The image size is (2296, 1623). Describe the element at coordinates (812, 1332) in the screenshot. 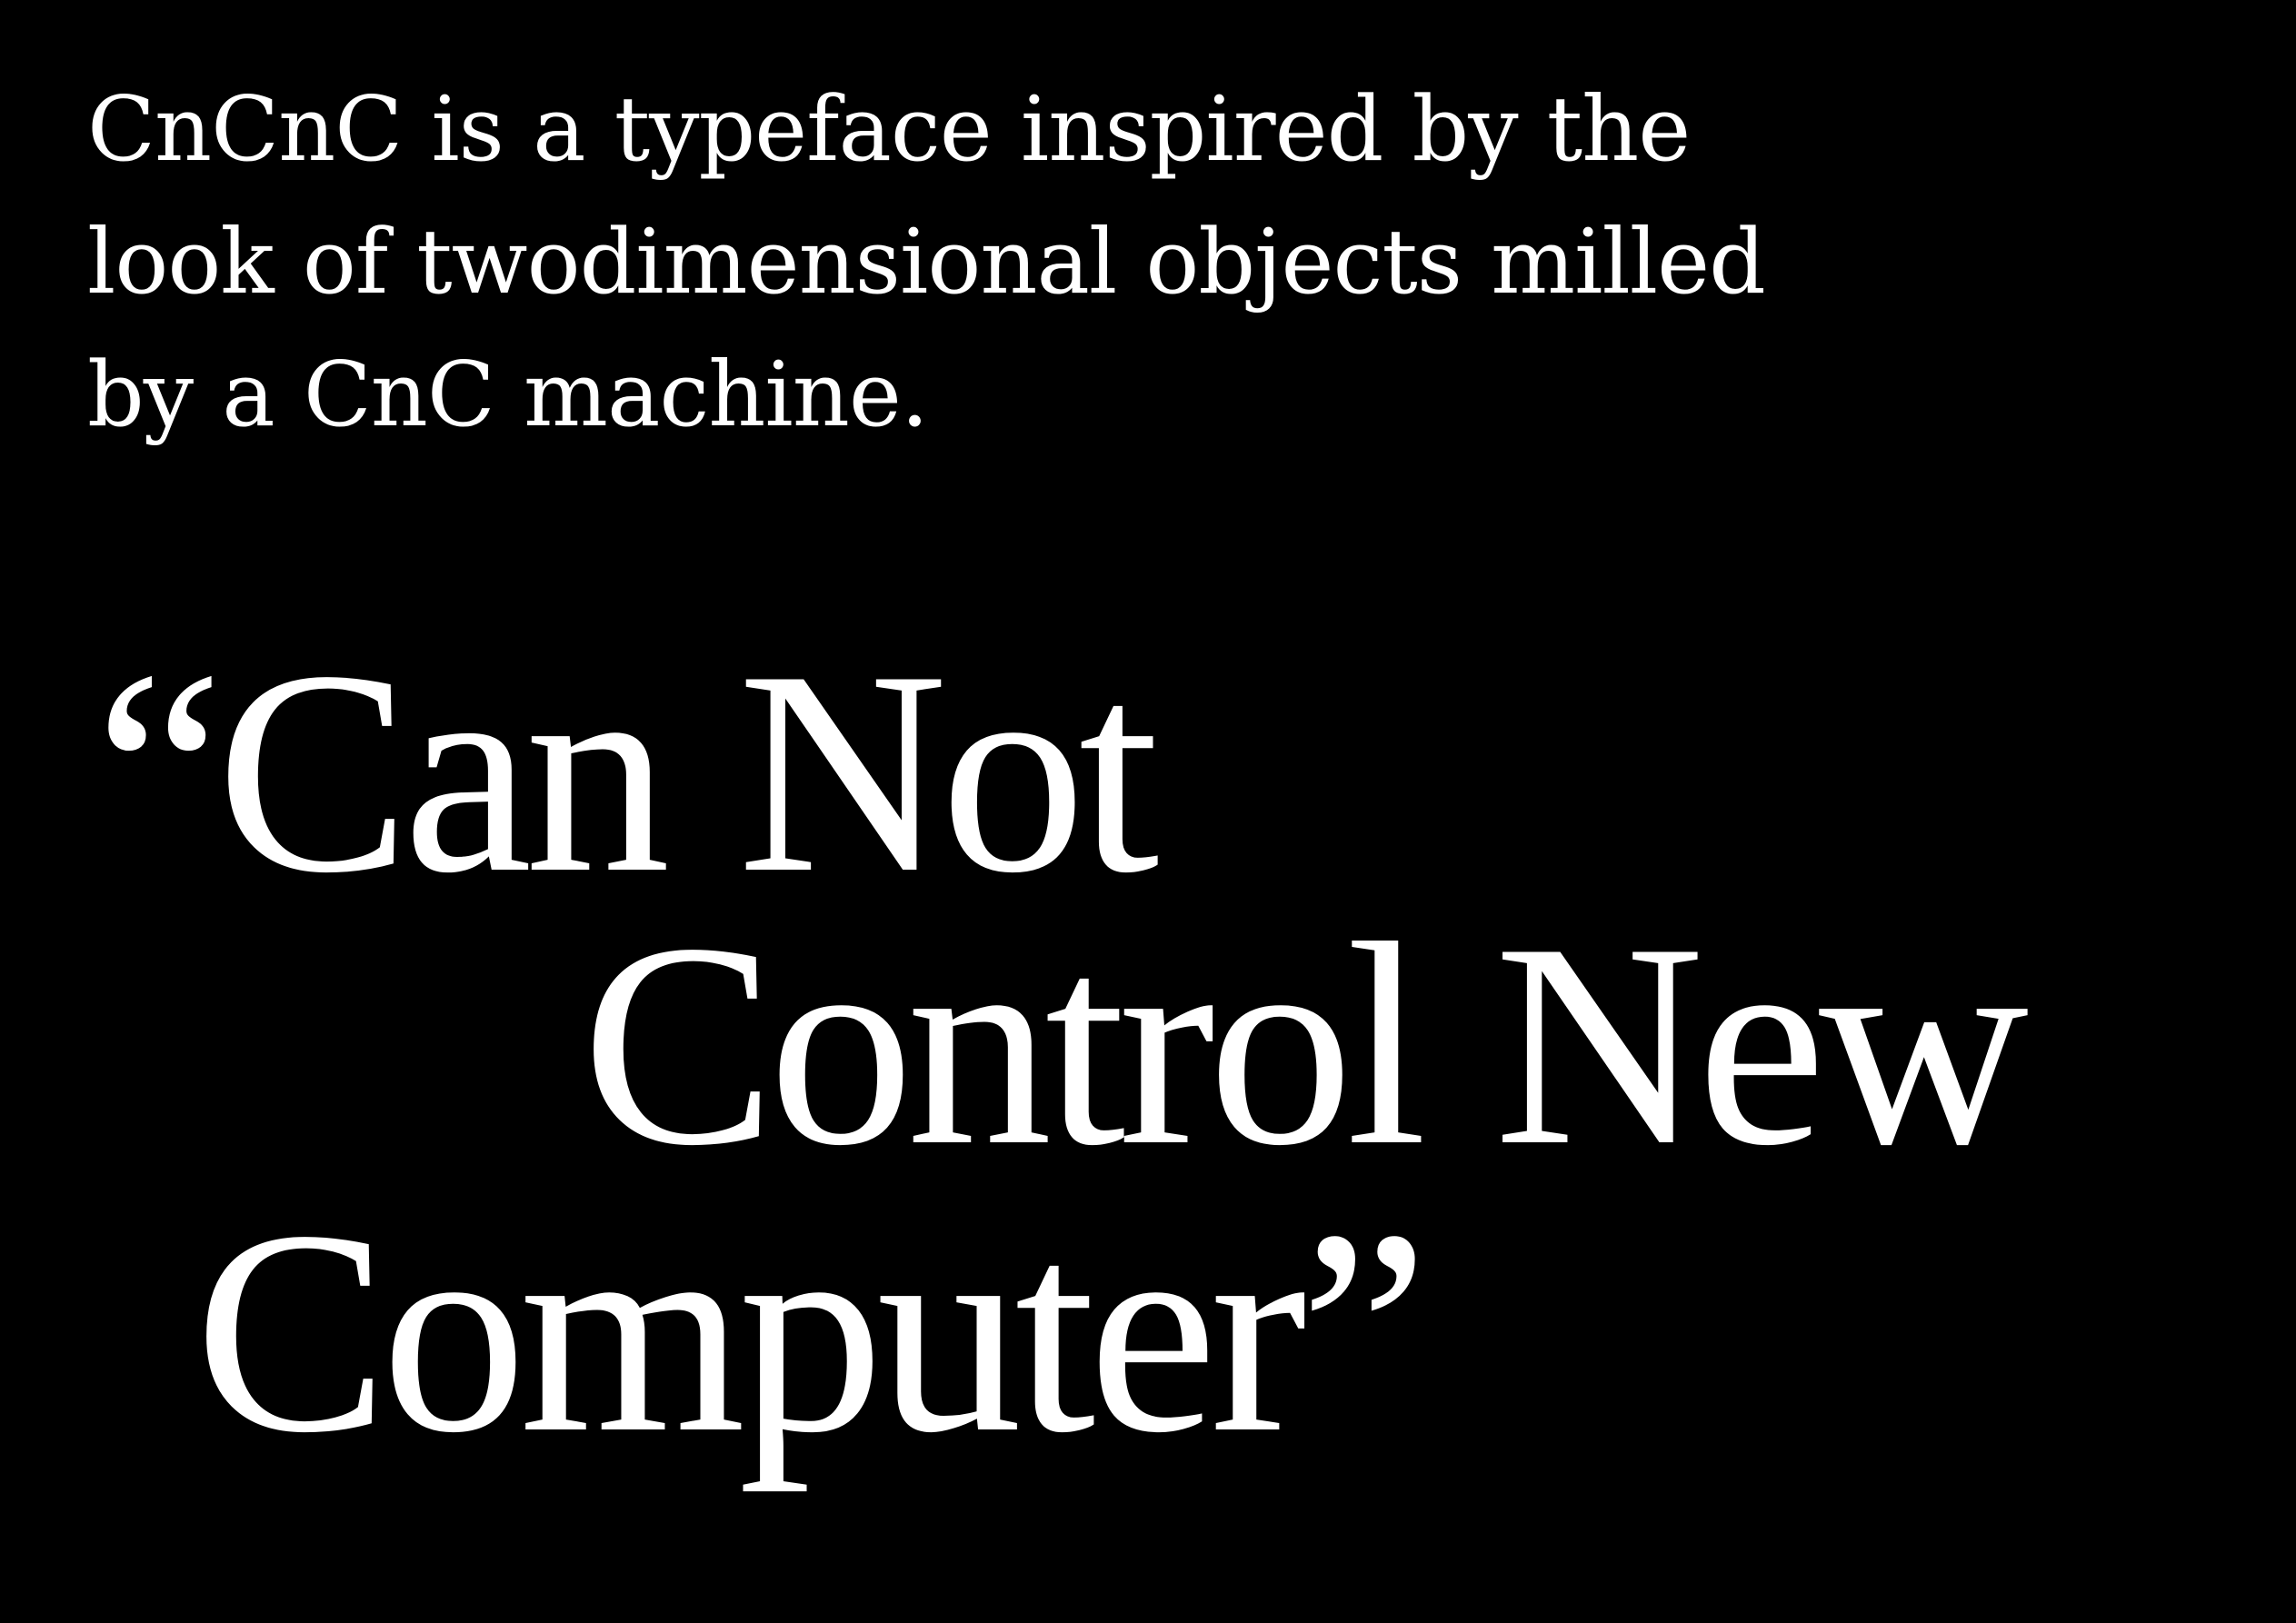

I see `quote-line-3: Computer”` at that location.